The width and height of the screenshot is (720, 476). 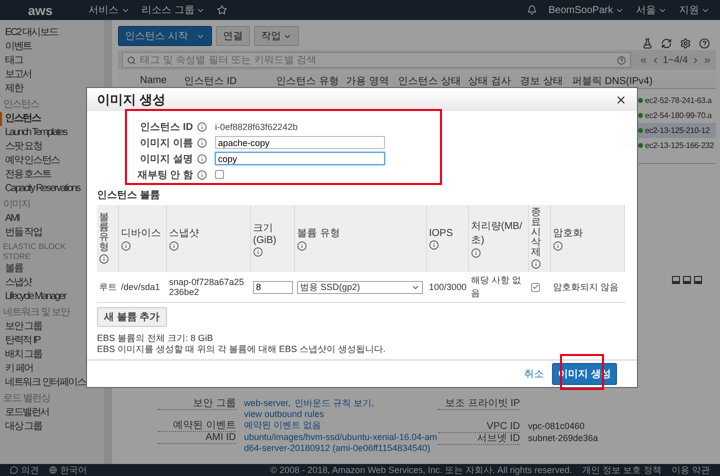 I want to click on sidebar-item: Lifecycle Manager, so click(x=33, y=297).